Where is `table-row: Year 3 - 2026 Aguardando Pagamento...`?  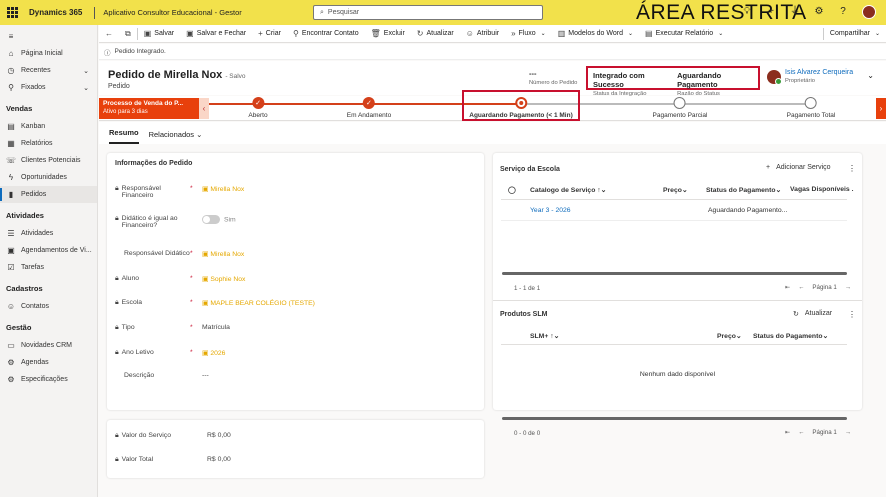 table-row: Year 3 - 2026 Aguardando Pagamento... is located at coordinates (649, 210).